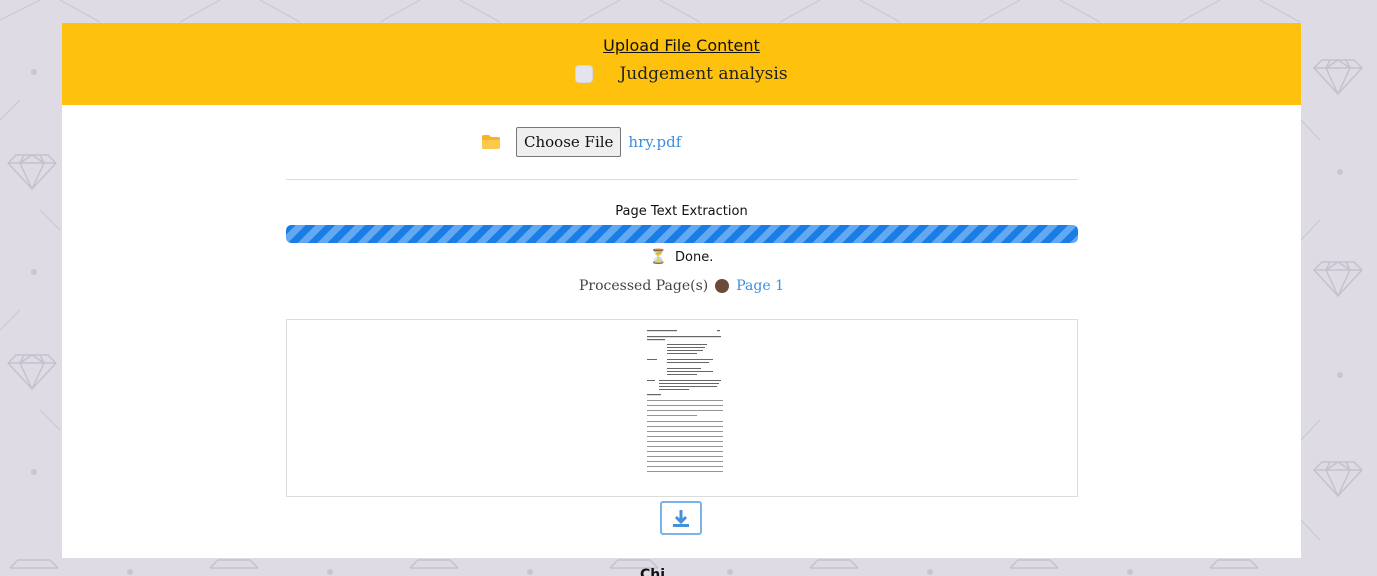 This screenshot has height=576, width=1377. What do you see at coordinates (653, 571) in the screenshot?
I see `footer-partial-text: Chi` at bounding box center [653, 571].